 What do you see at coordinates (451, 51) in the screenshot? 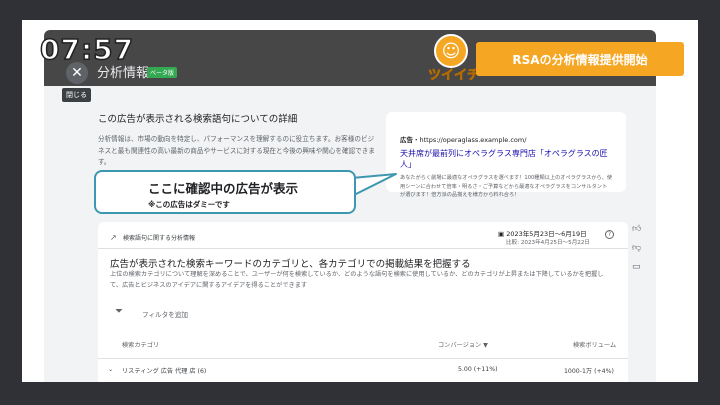
I see `smile-icon: ☺` at bounding box center [451, 51].